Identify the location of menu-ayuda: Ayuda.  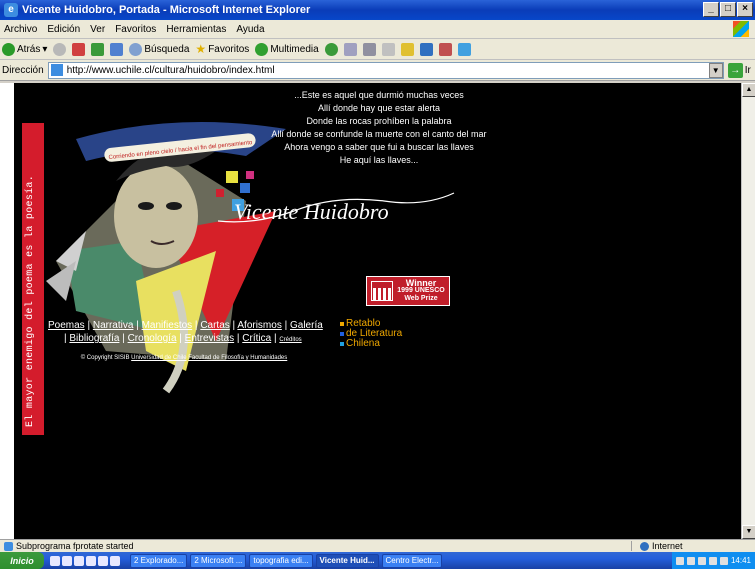
(250, 29).